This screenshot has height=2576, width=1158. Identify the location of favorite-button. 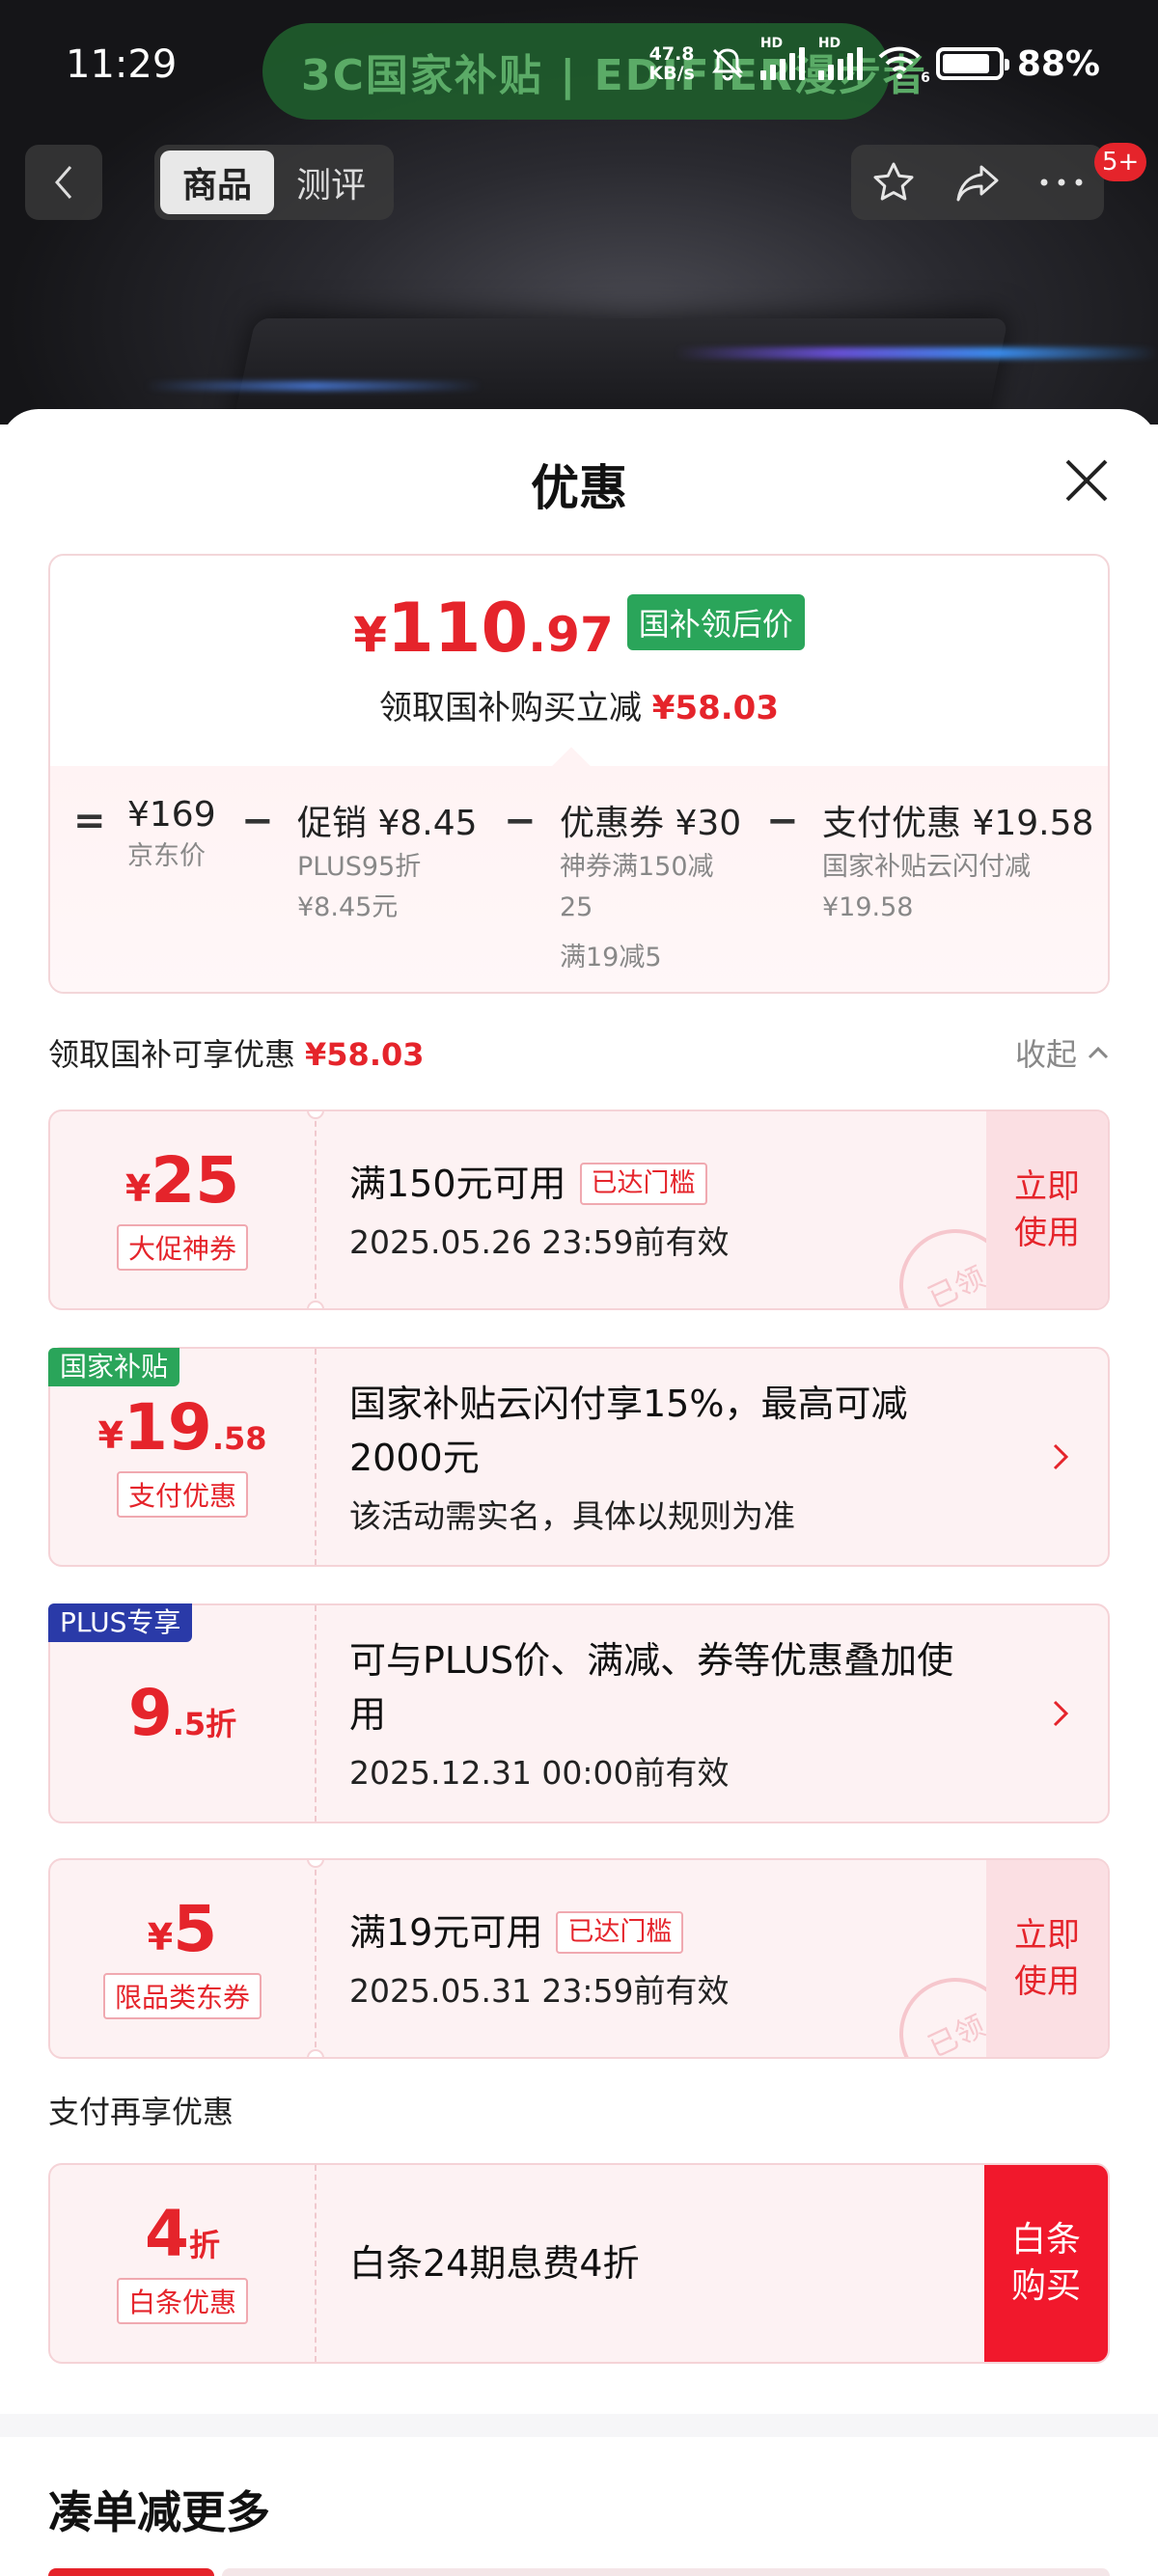
(894, 182).